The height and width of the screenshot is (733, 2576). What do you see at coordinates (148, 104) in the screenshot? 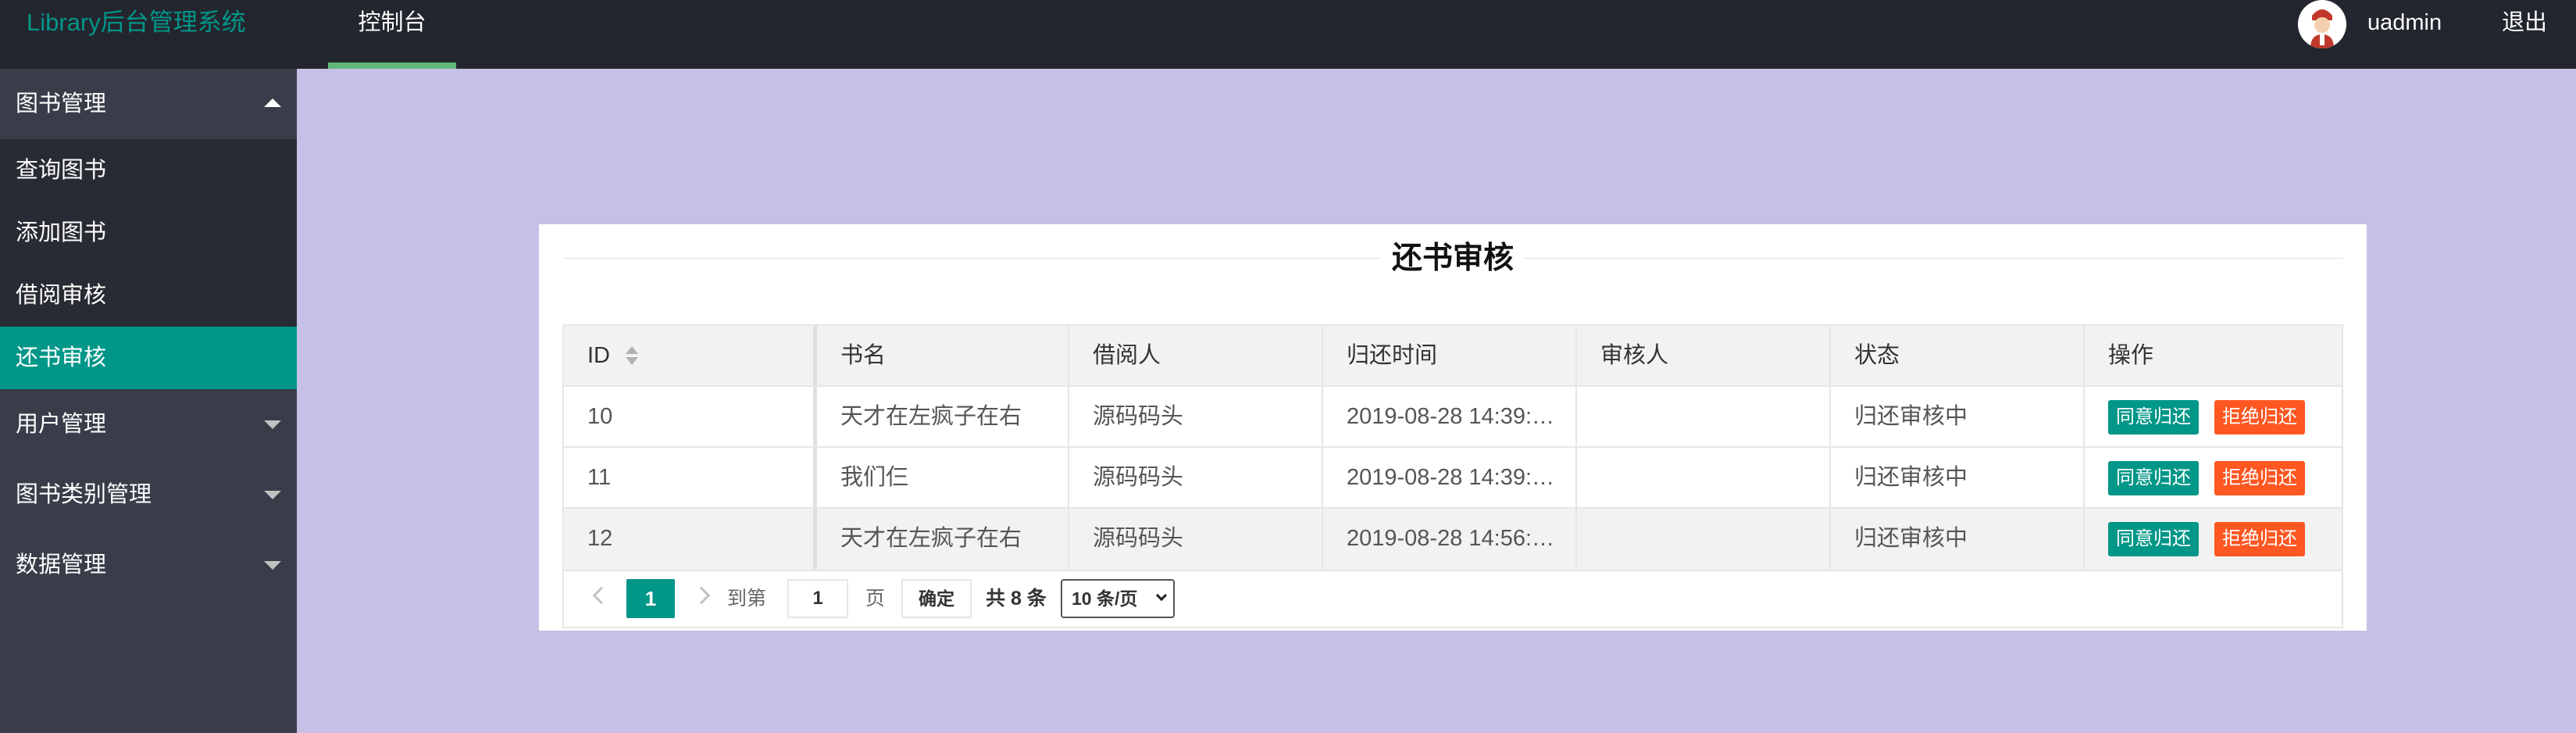
I see `sidebar-group-book-management: 图书管理` at bounding box center [148, 104].